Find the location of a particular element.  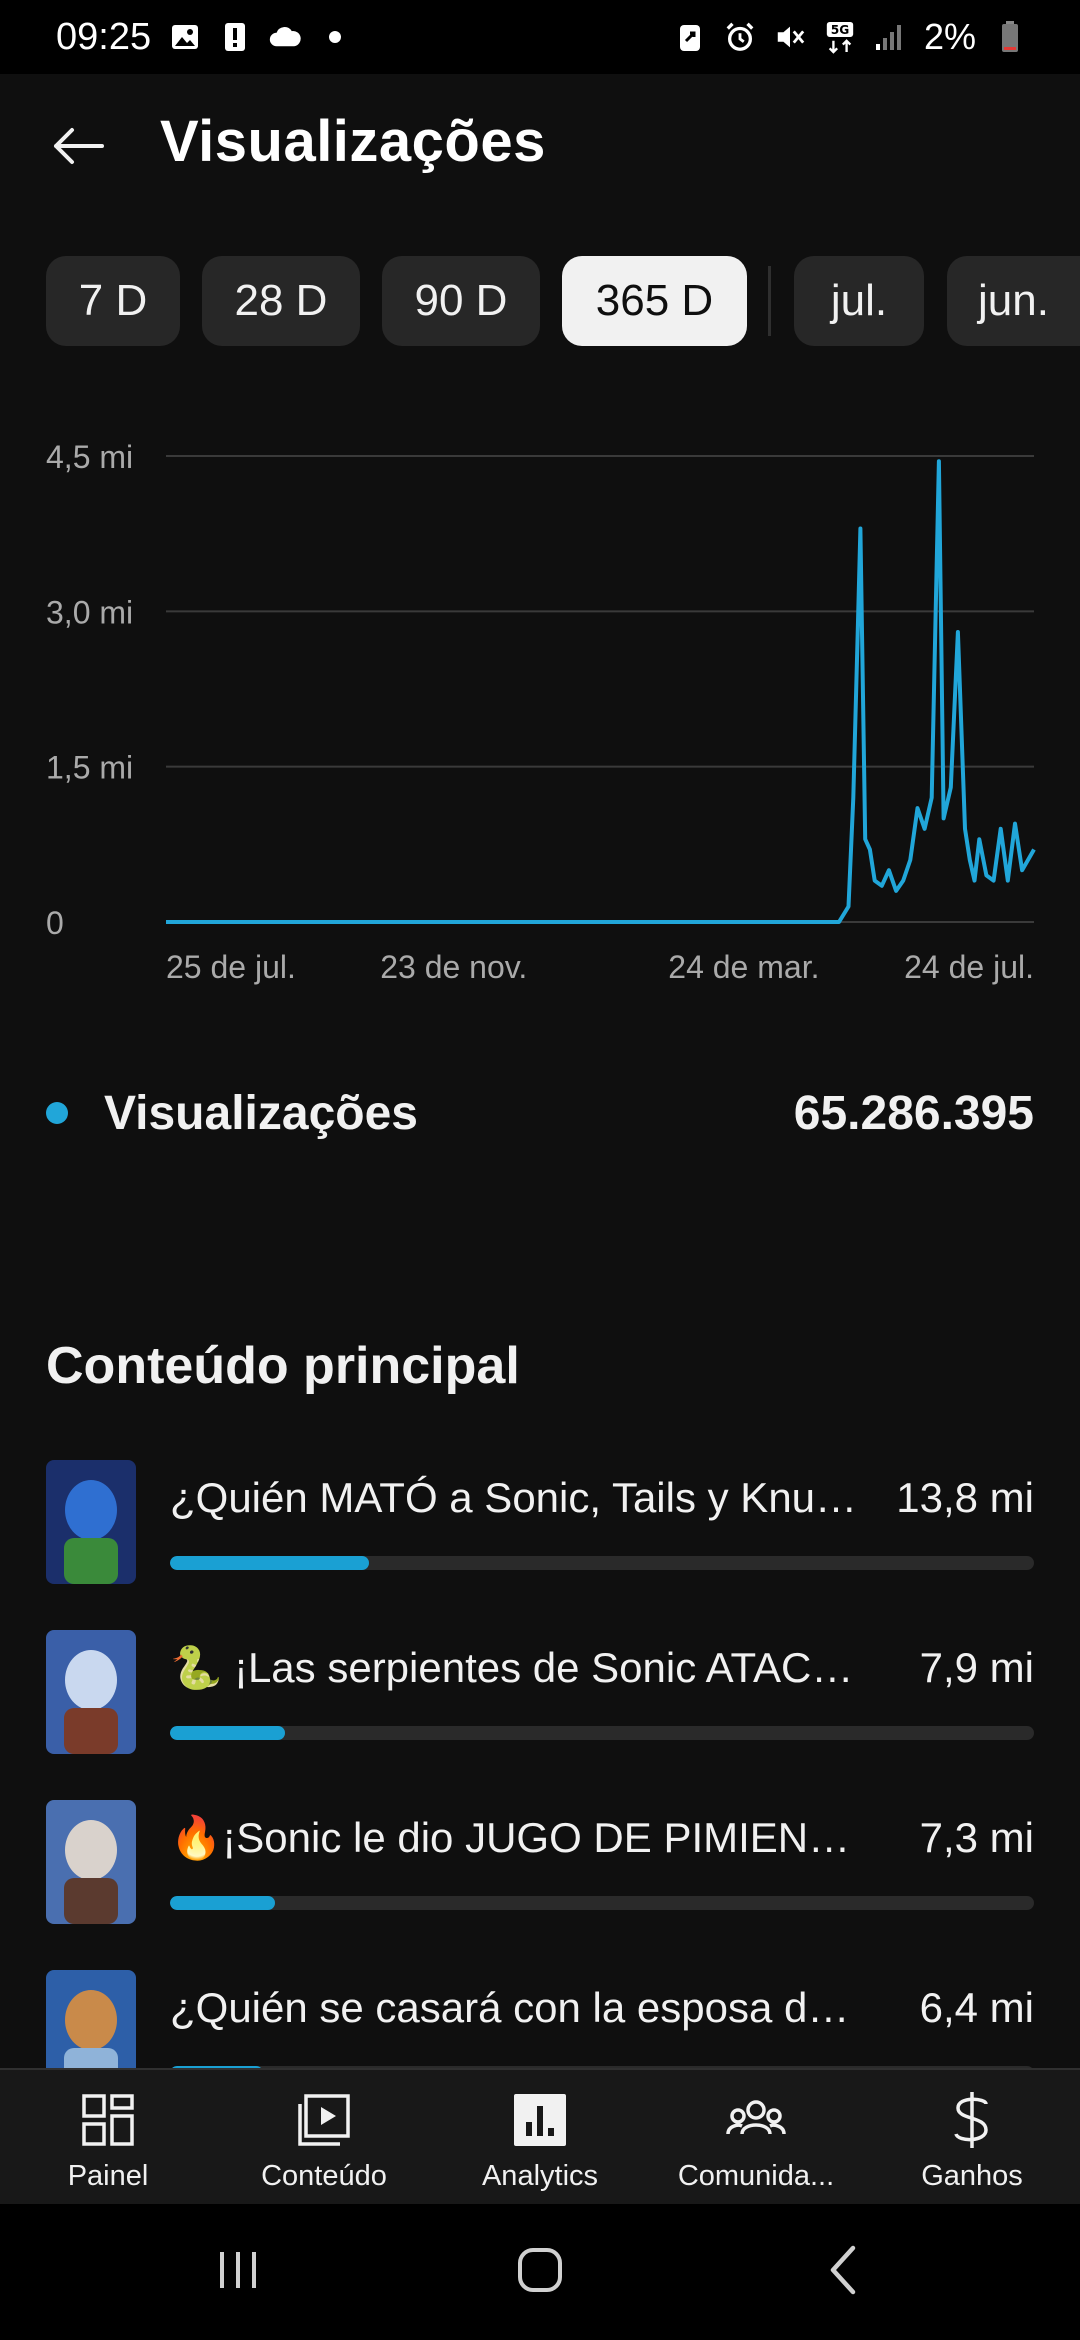

nav-item-conteudo: Conteúdo is located at coordinates (324, 2138).